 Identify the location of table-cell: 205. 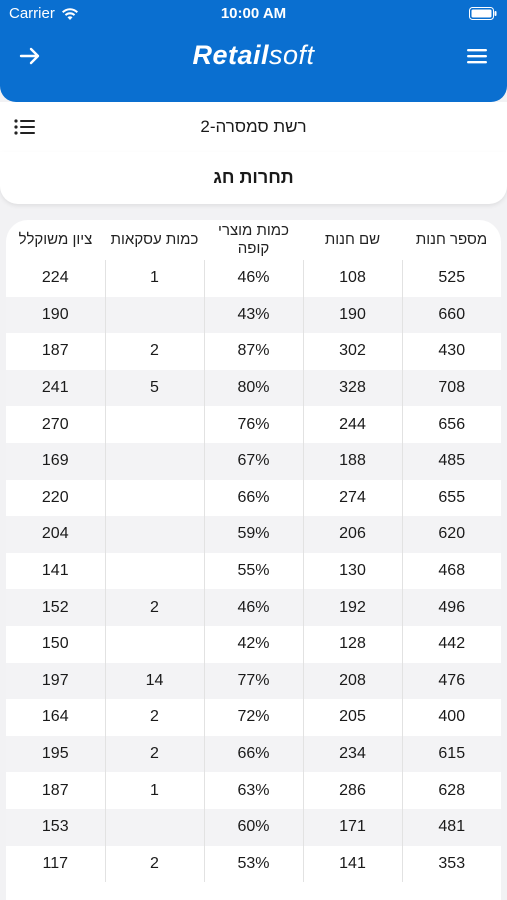
(352, 717).